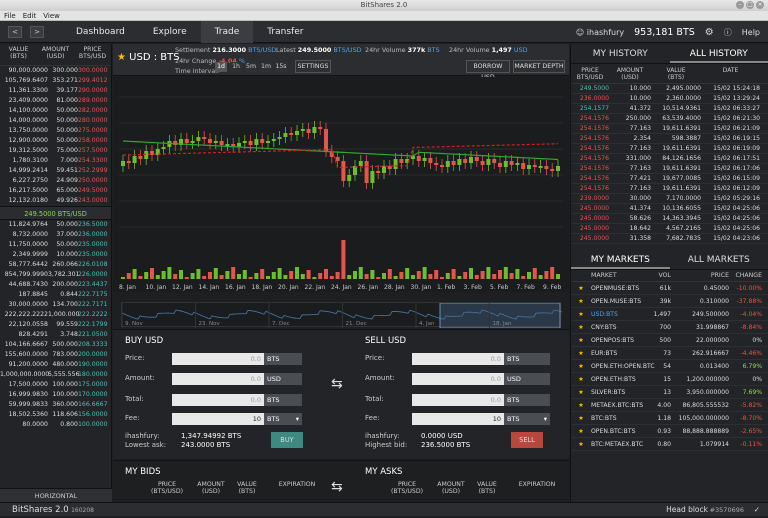 Image resolution: width=768 pixels, height=518 pixels. What do you see at coordinates (221, 67) in the screenshot?
I see `interval-1d: 1d` at bounding box center [221, 67].